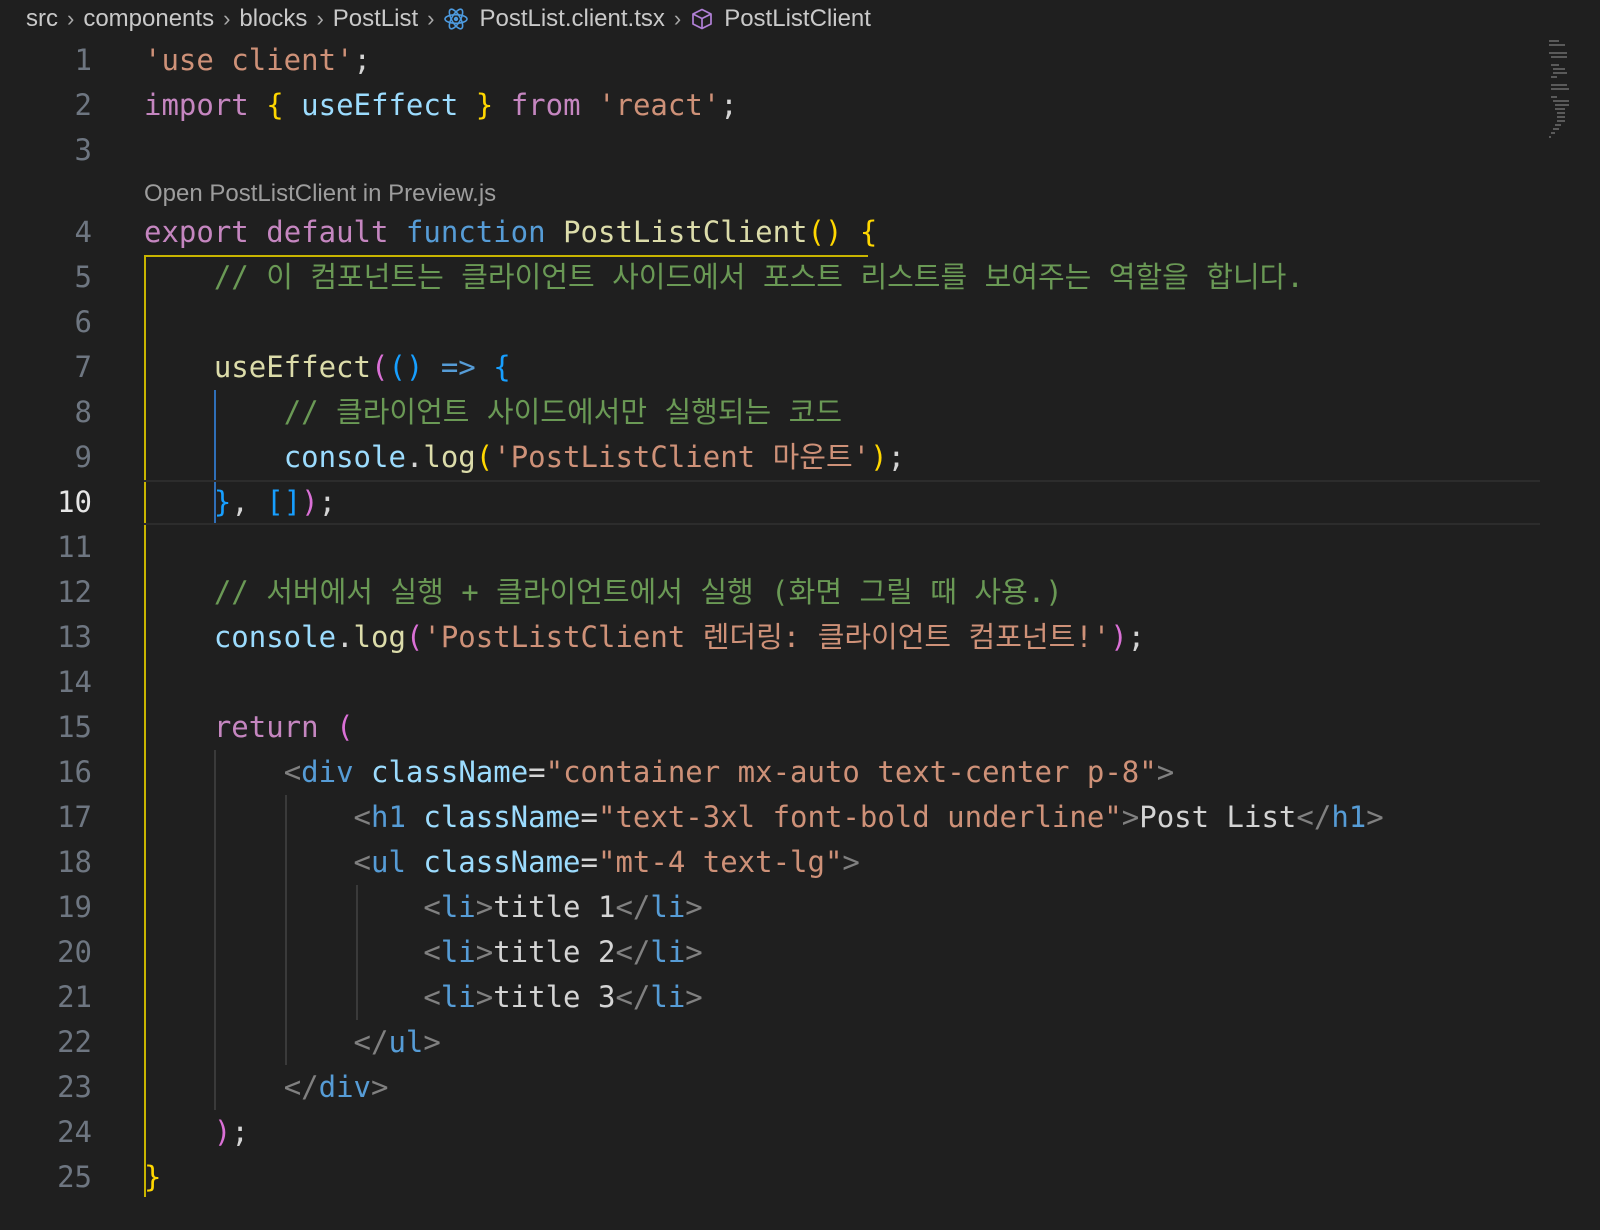 The image size is (1600, 1230). I want to click on breadcrumb-label: PostListClient, so click(797, 18).